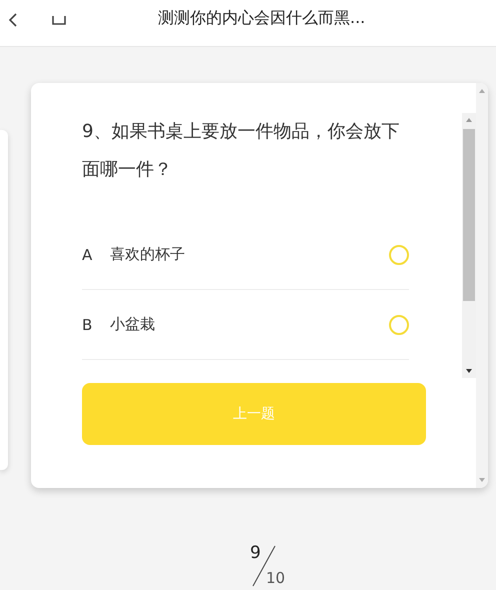 This screenshot has height=590, width=496. I want to click on answer-option: A 喜欢的杯子, so click(245, 254).